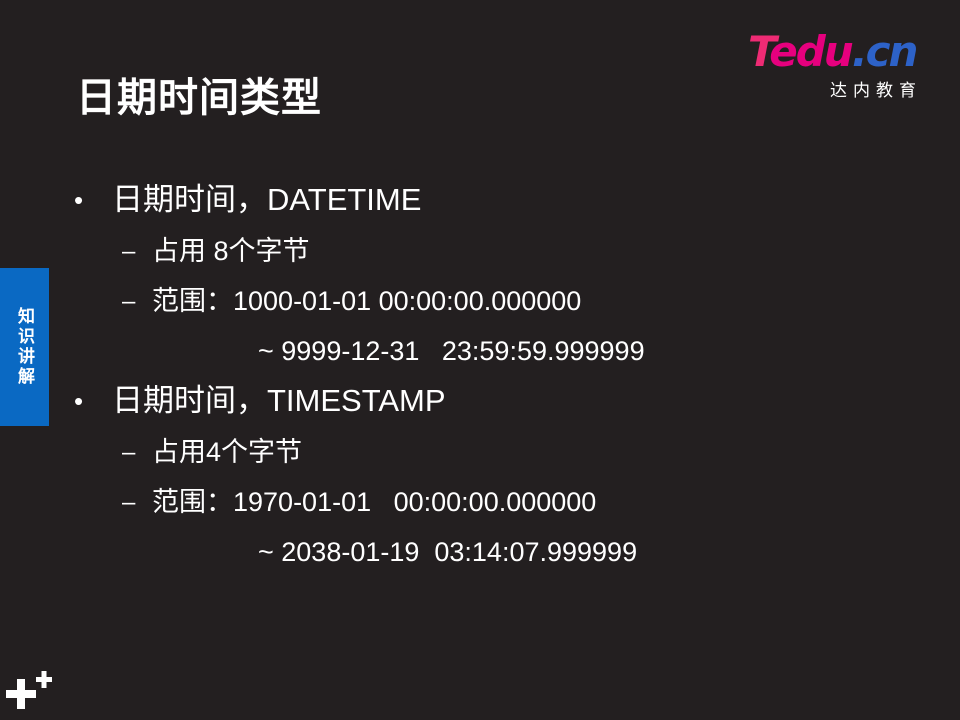  Describe the element at coordinates (231, 251) in the screenshot. I see `list-item: 占用 8个字节` at that location.